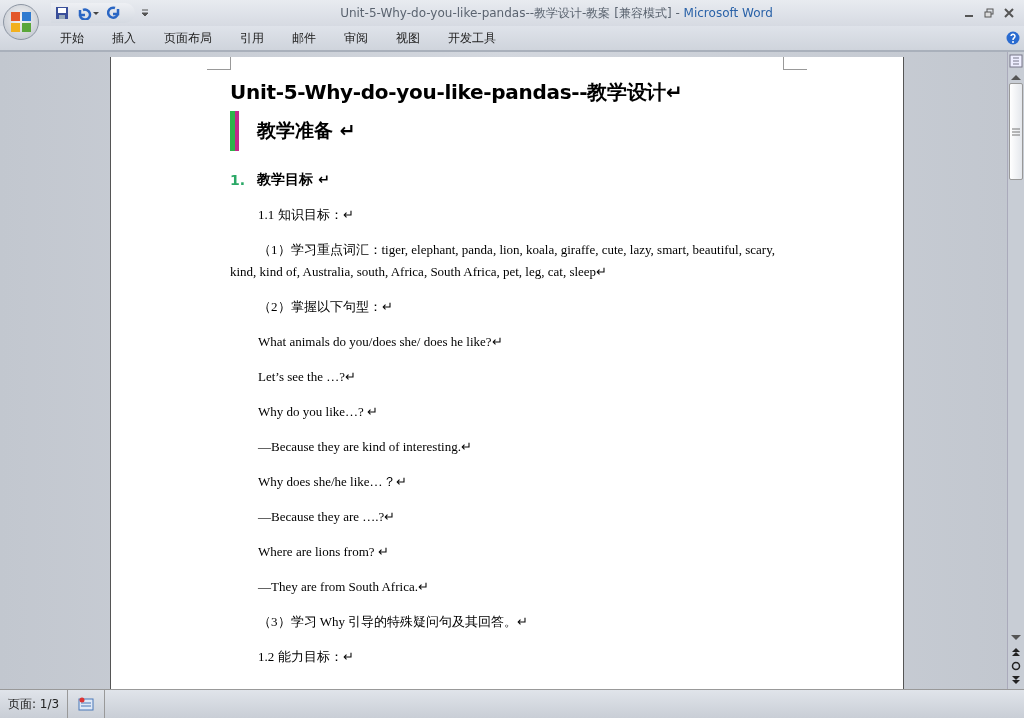  I want to click on close-icon, so click(1009, 13).